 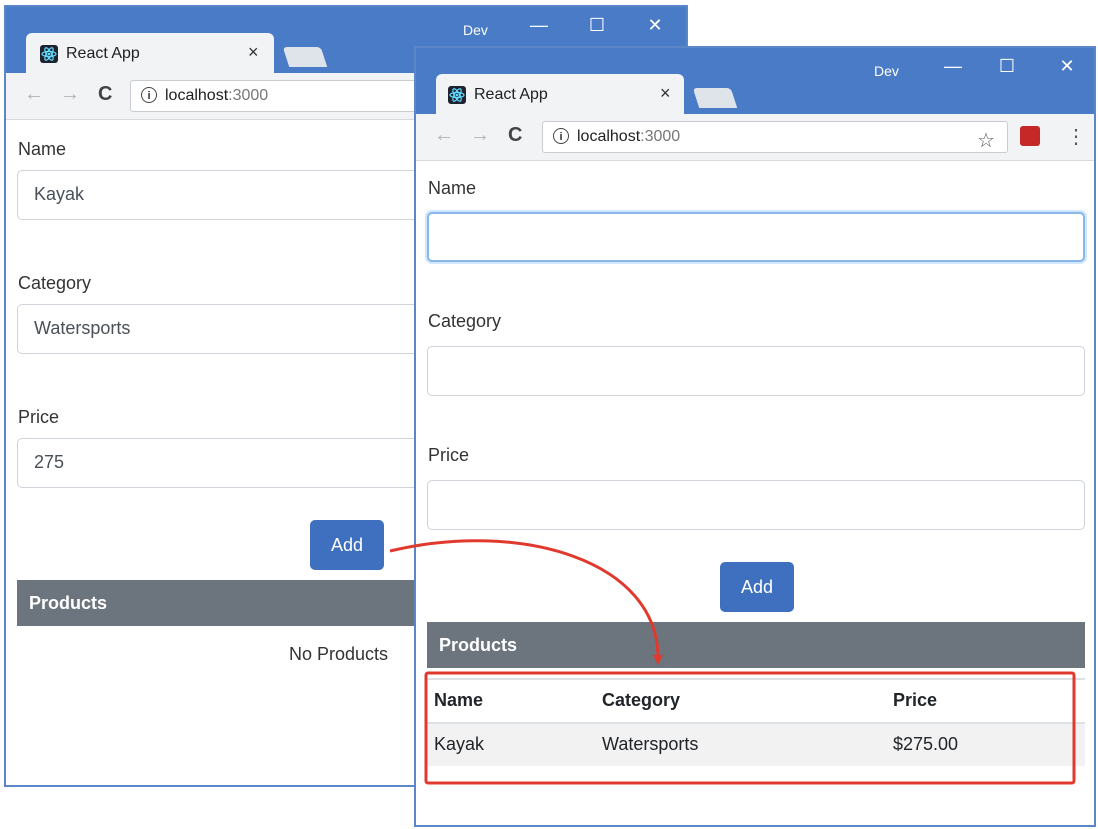 What do you see at coordinates (756, 679) in the screenshot?
I see `table-top-border` at bounding box center [756, 679].